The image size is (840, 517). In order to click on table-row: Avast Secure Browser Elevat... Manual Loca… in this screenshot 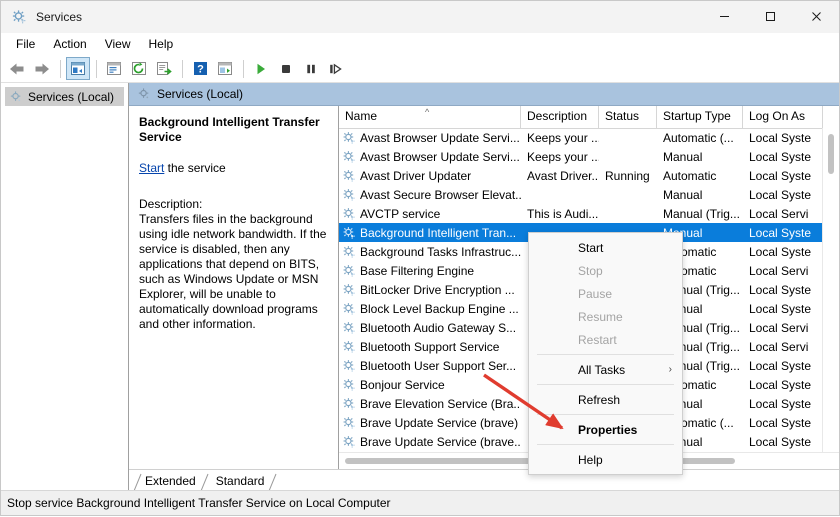, I will do `click(589, 194)`.